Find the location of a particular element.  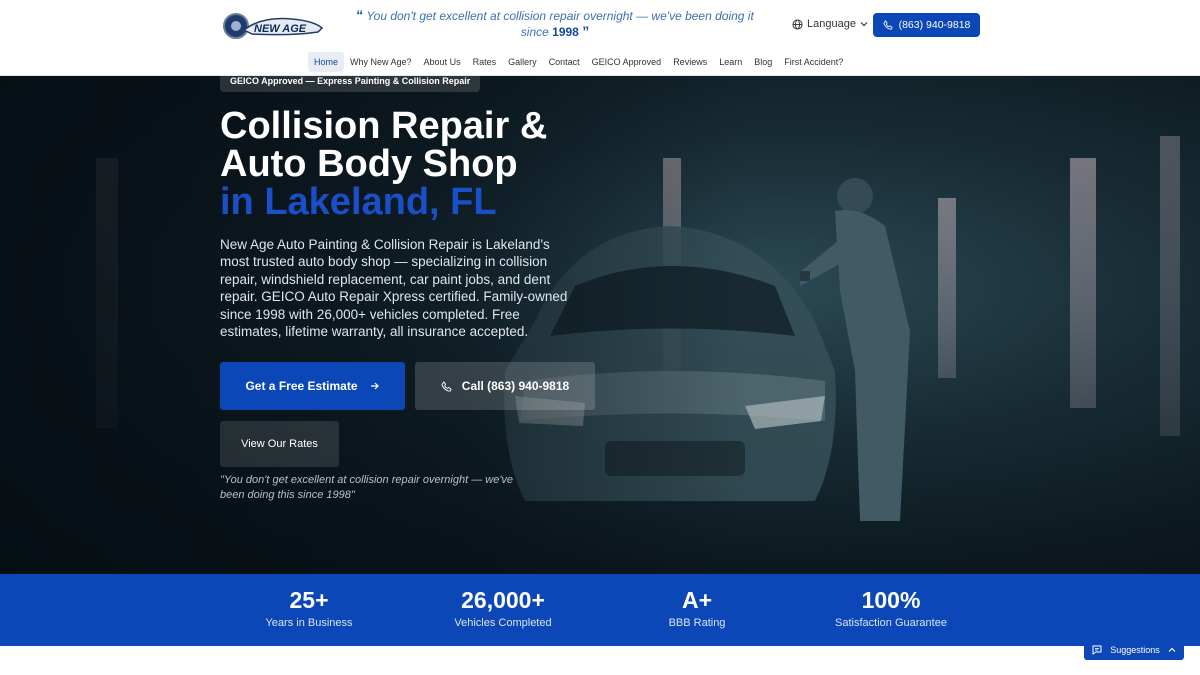

site-logo: NEW AGE is located at coordinates (274, 26).